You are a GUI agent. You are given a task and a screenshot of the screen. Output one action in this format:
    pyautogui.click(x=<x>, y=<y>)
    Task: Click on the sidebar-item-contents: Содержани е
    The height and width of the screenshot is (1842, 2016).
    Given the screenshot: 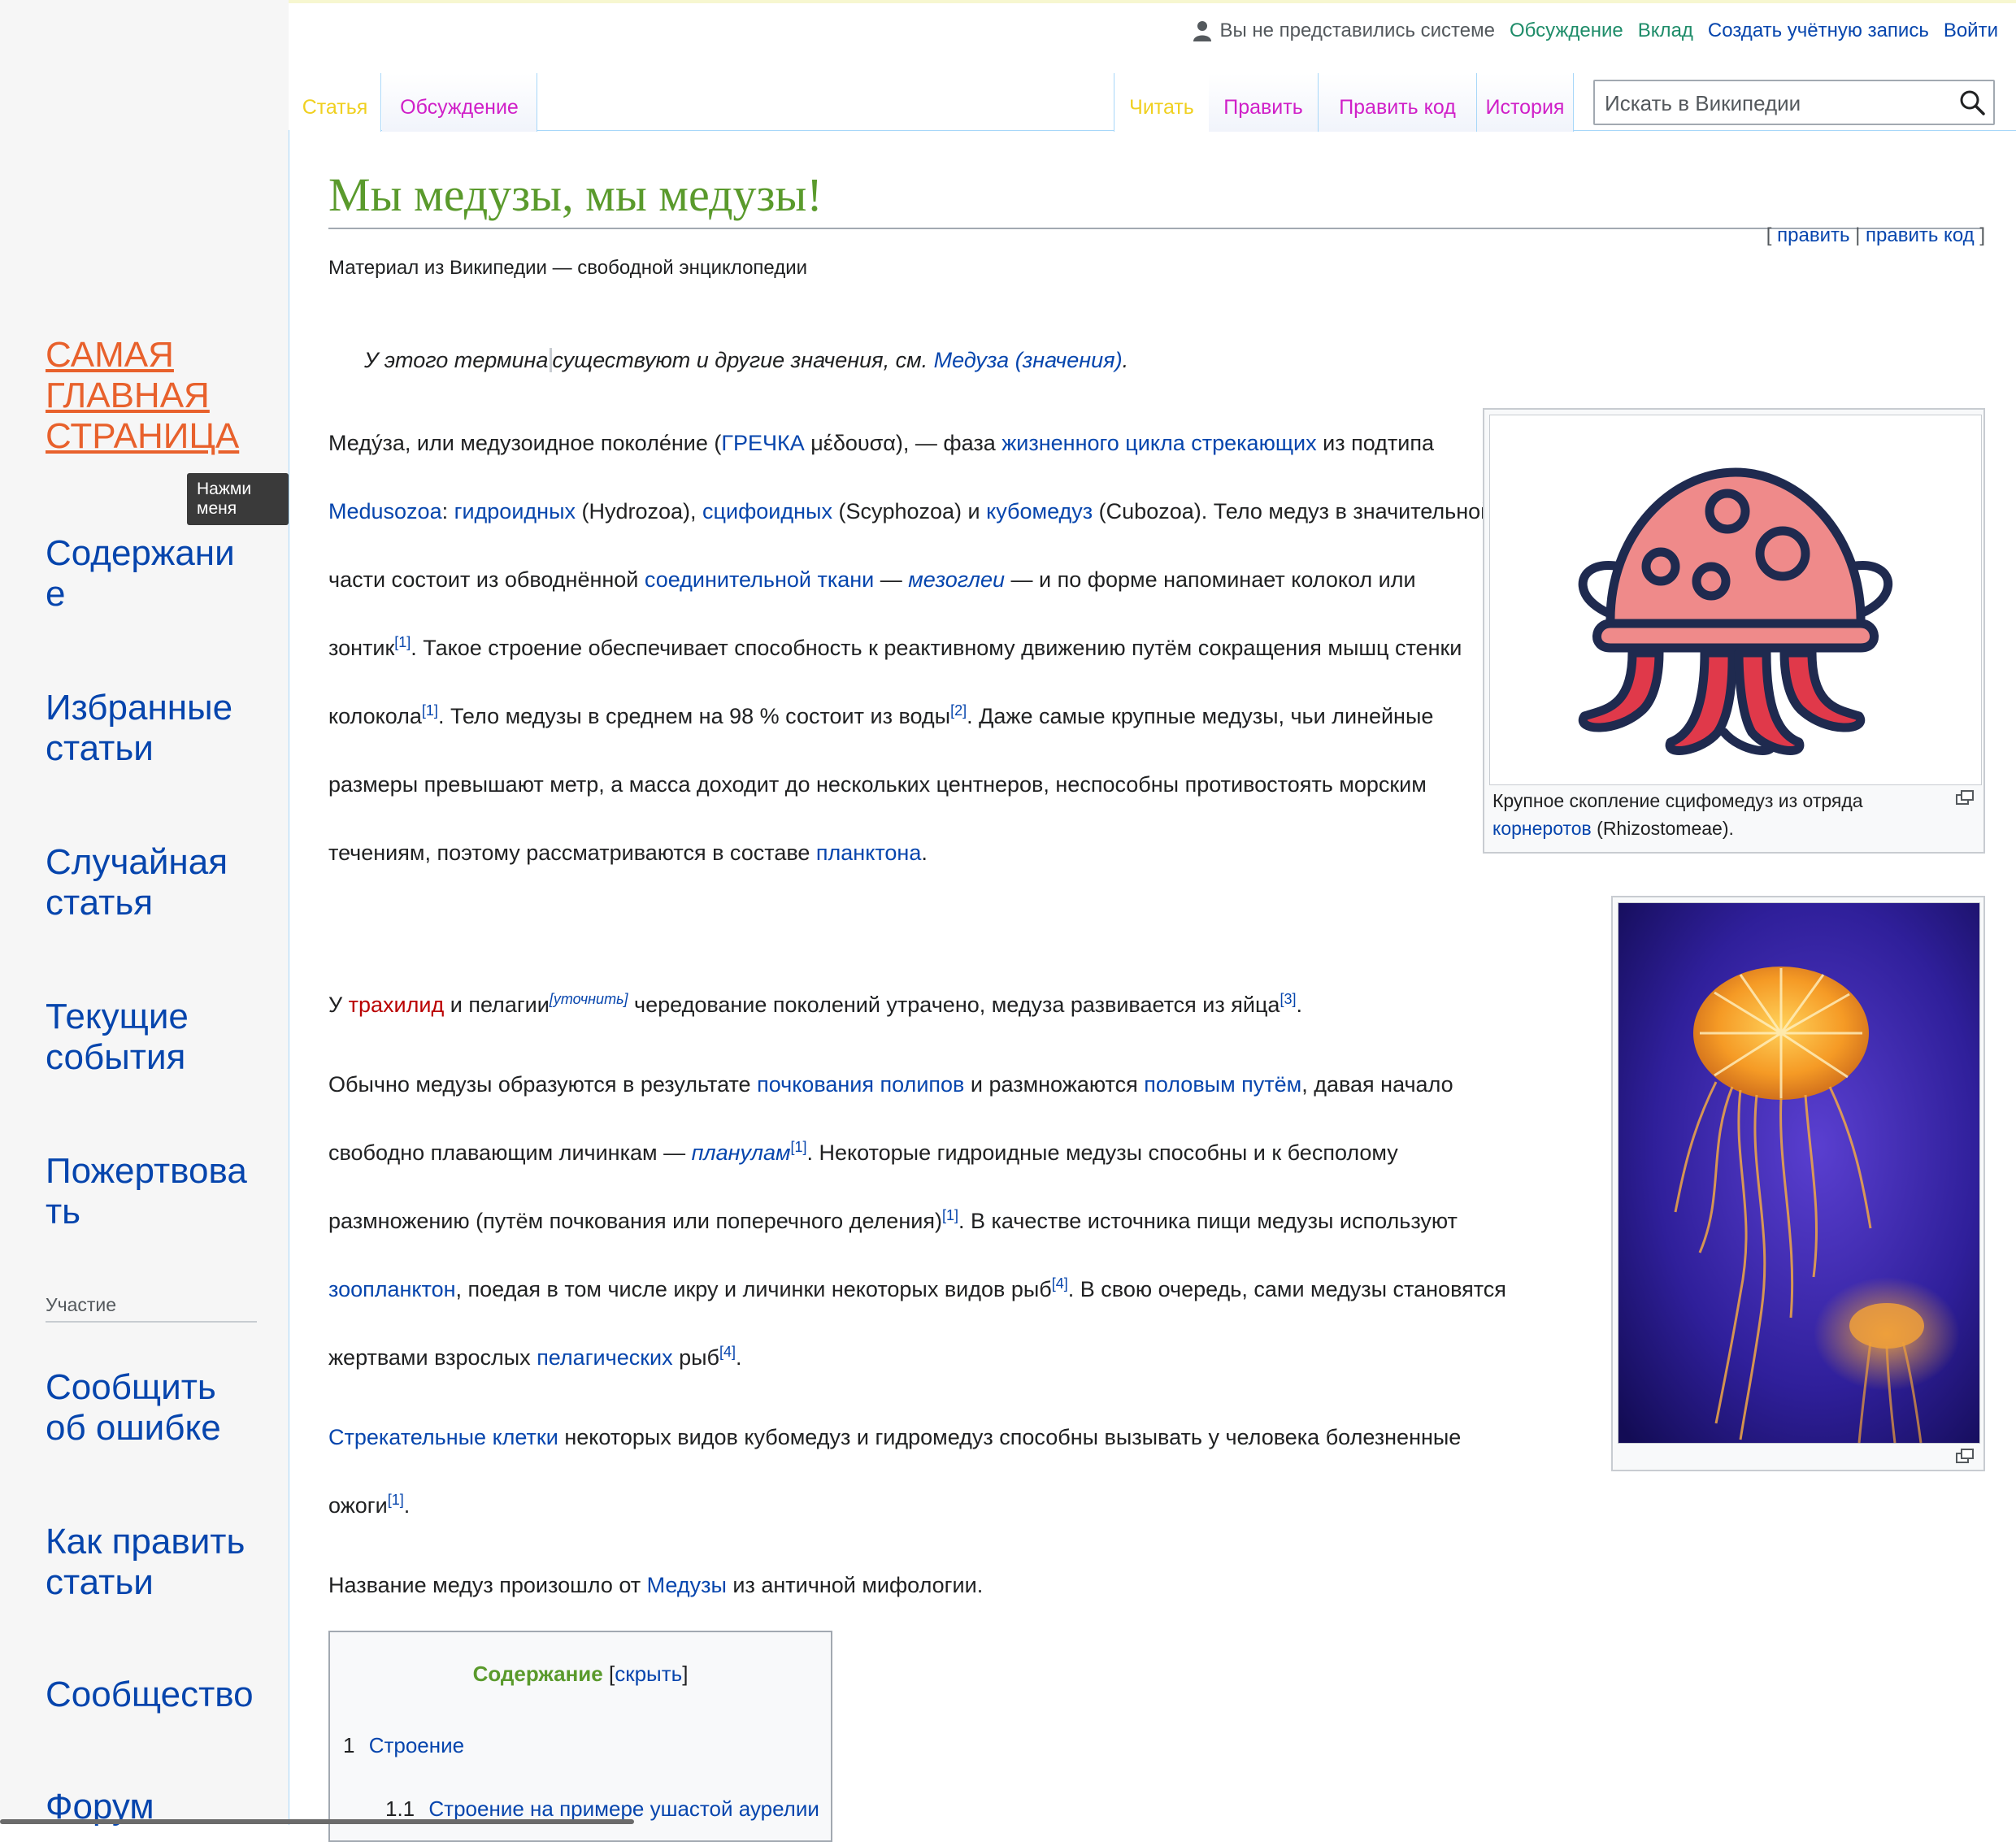 What is the action you would take?
    pyautogui.click(x=159, y=574)
    